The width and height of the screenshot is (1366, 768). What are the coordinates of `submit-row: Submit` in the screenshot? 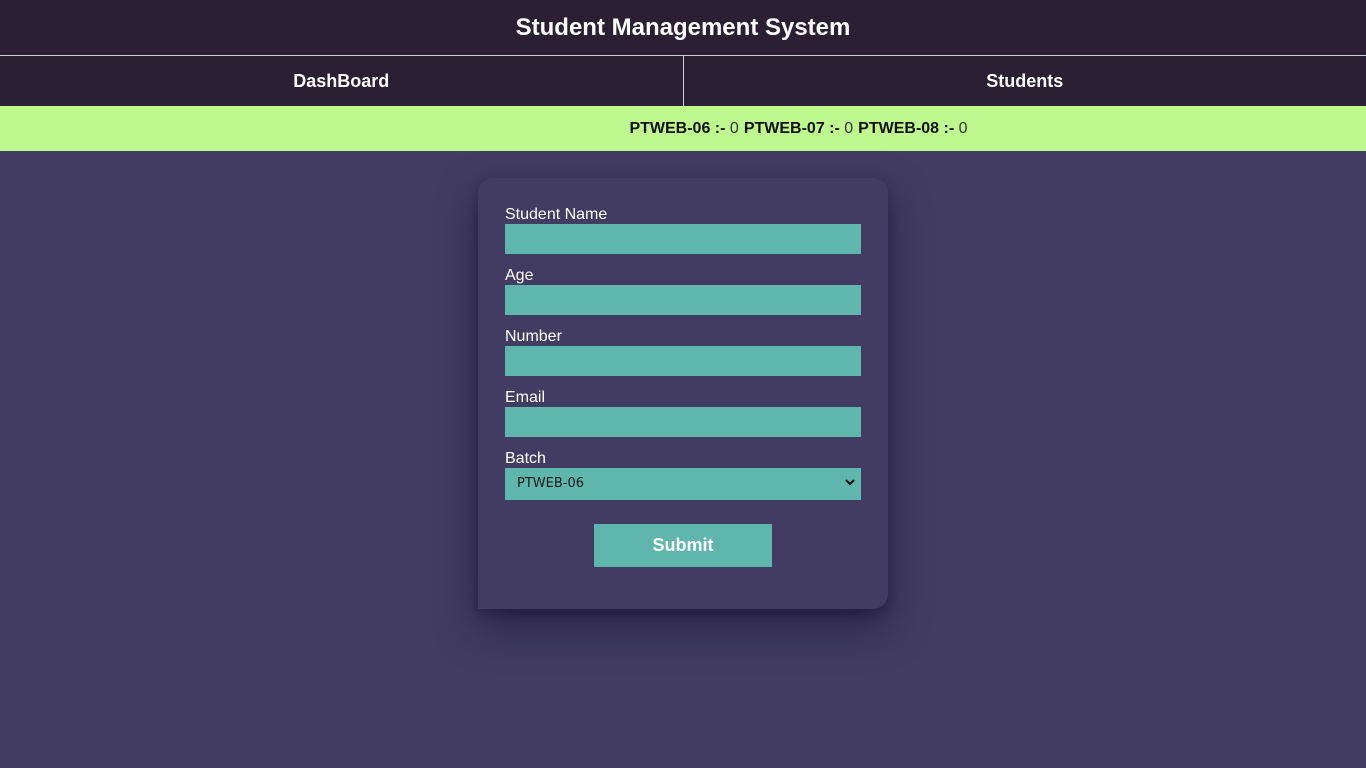 It's located at (683, 545).